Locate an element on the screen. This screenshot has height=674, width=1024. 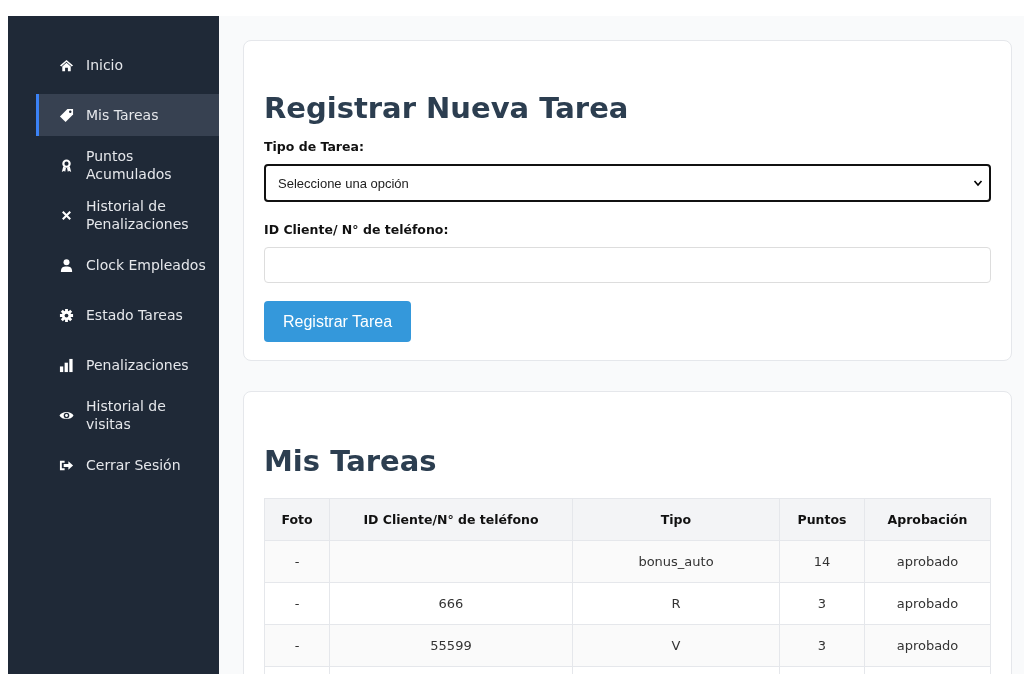
task-type-select: Seleccione una opción is located at coordinates (627, 183).